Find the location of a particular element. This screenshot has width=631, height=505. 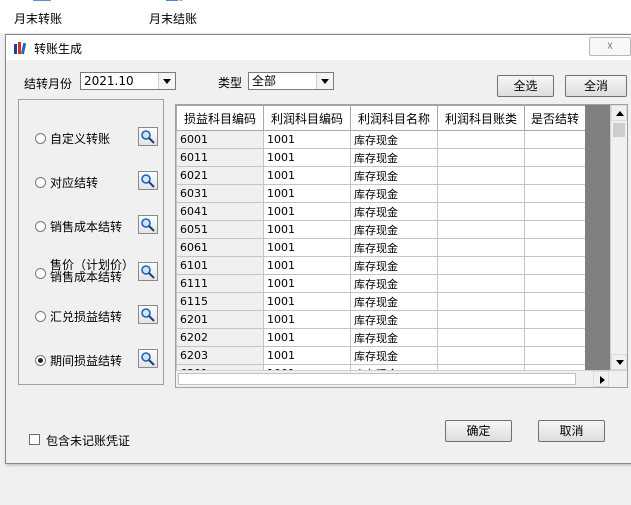

column-header: 损益科目编码 is located at coordinates (220, 118).